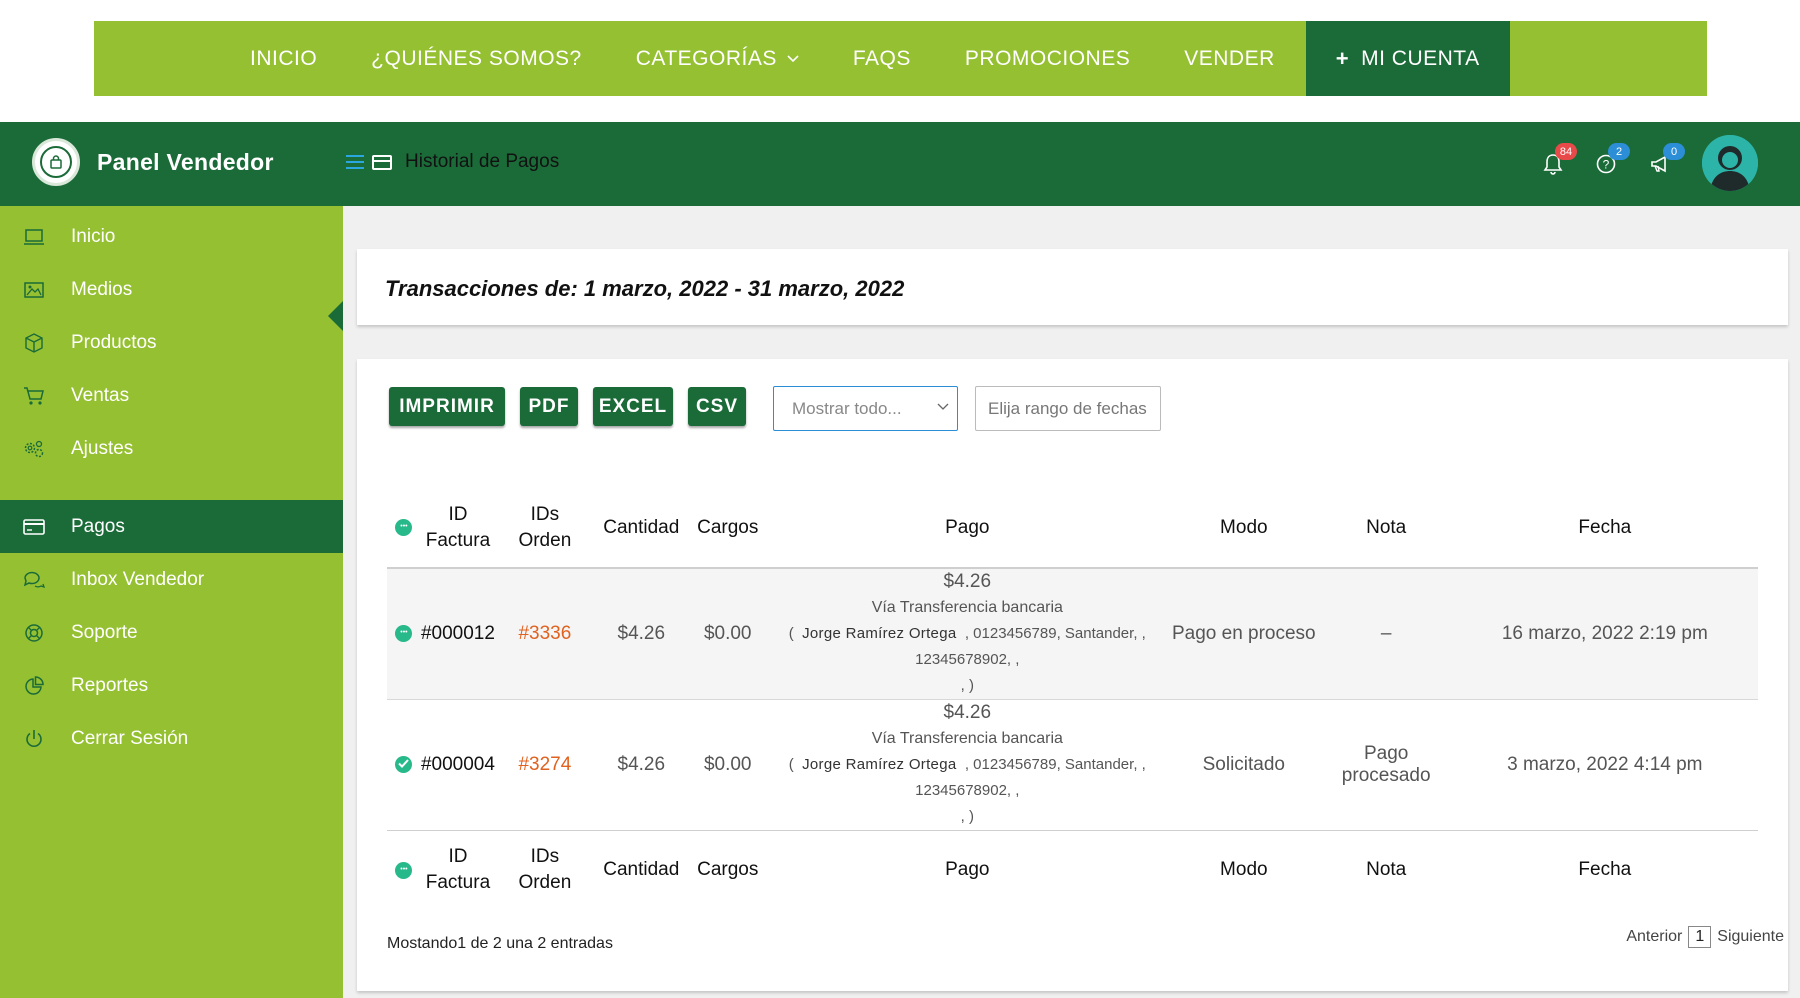  I want to click on excel-export-button: EXCEL, so click(633, 406).